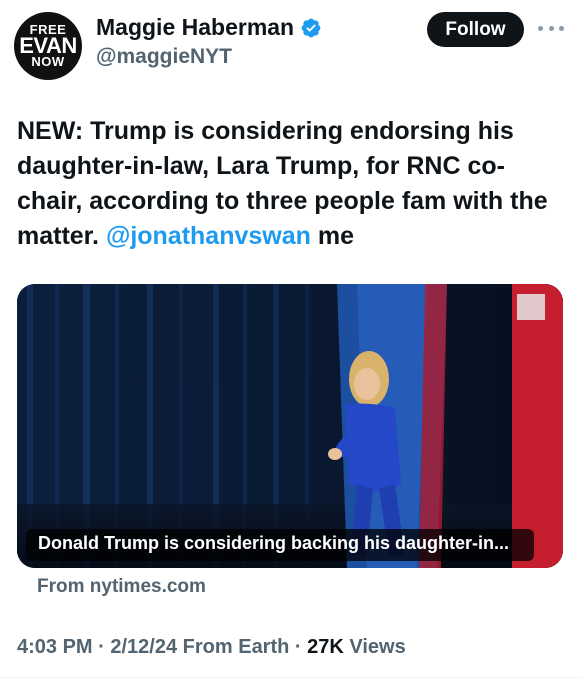  What do you see at coordinates (332, 236) in the screenshot?
I see `tweet-text-tail: me` at bounding box center [332, 236].